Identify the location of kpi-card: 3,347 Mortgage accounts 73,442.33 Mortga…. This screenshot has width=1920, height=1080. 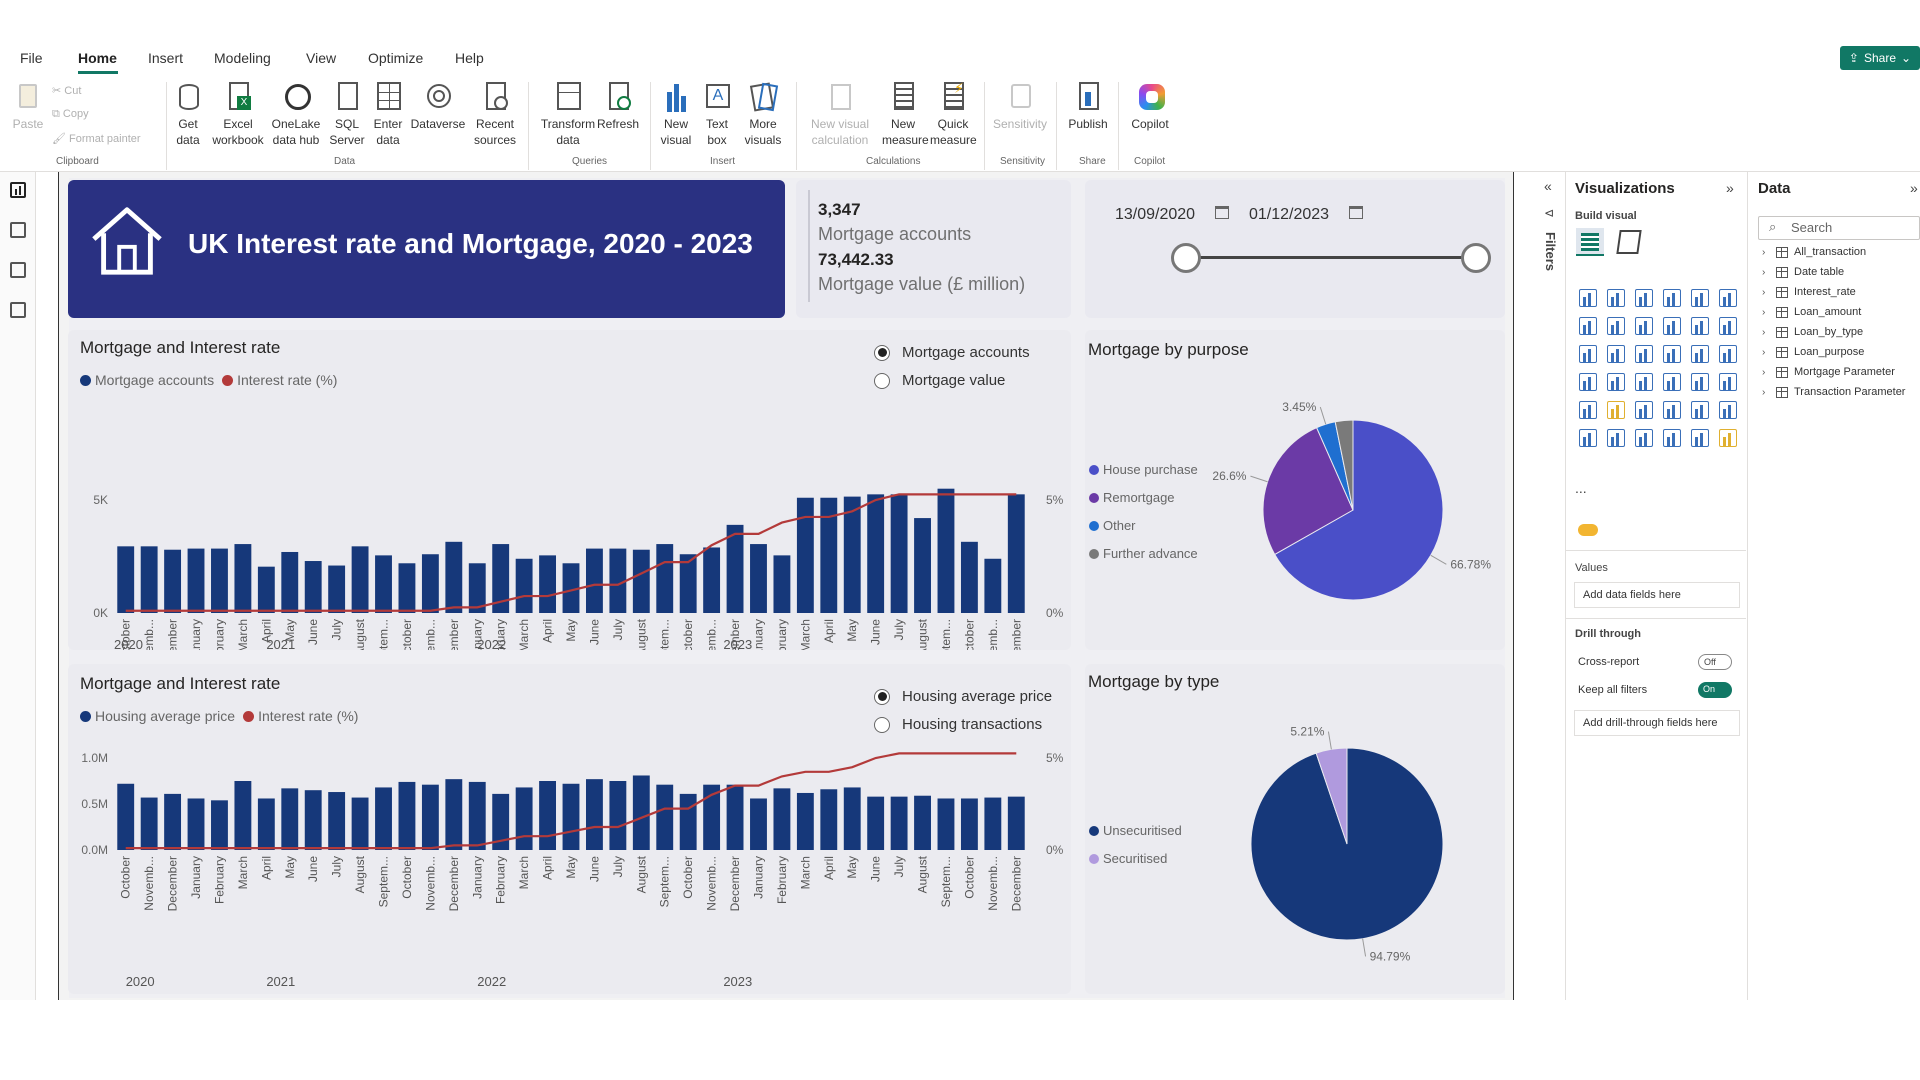
(933, 249).